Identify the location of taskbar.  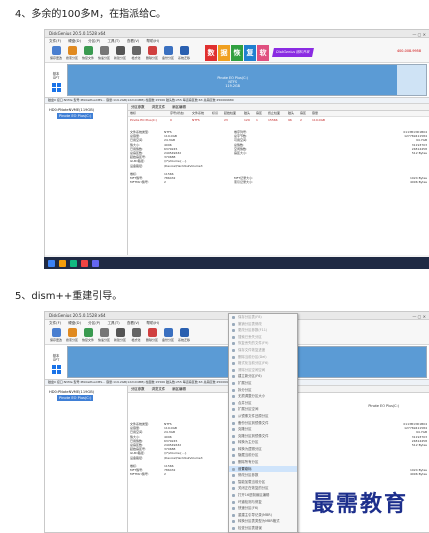
(236, 263).